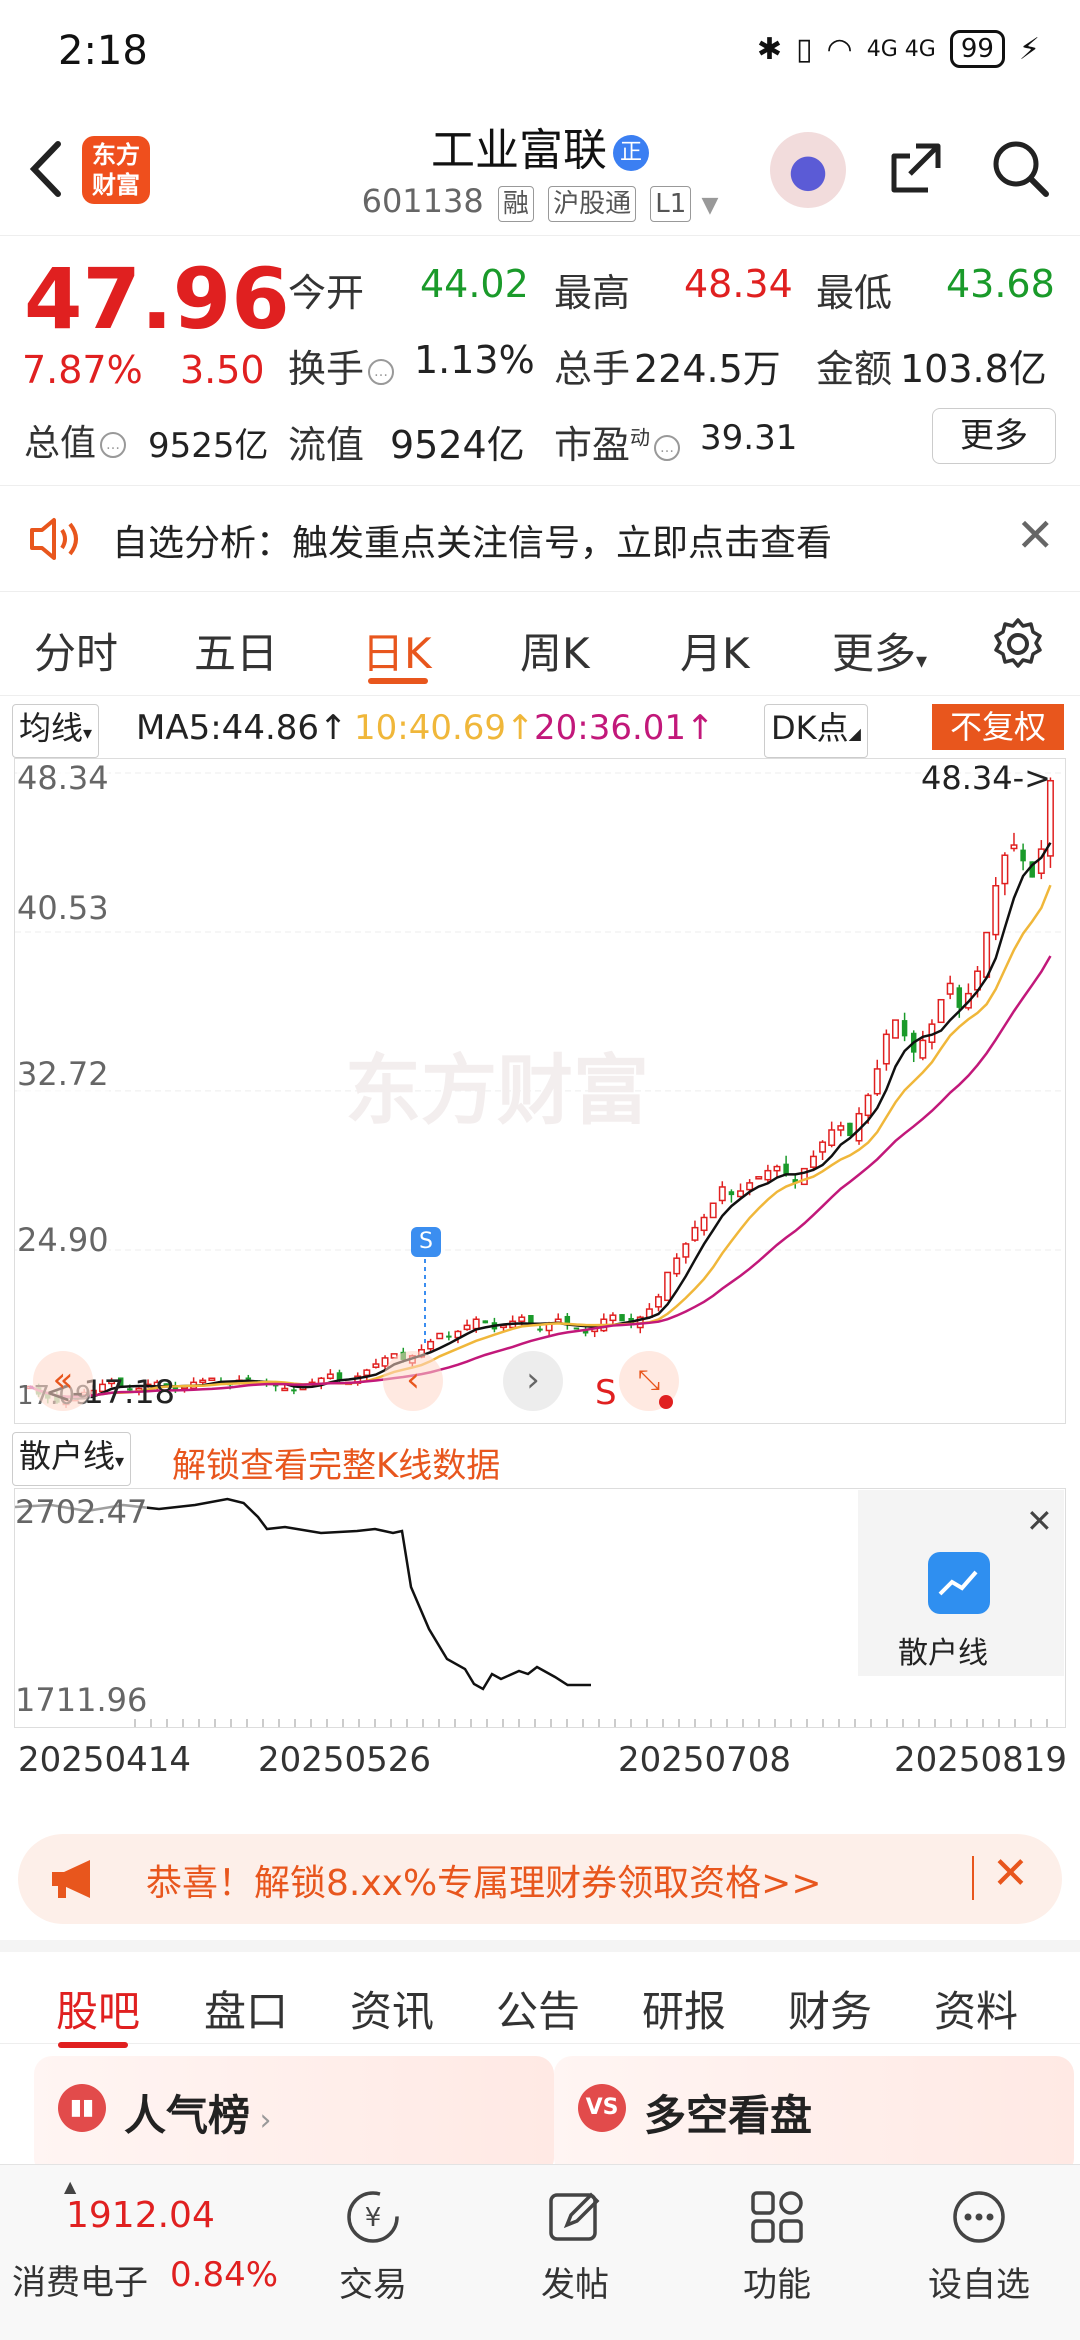  What do you see at coordinates (1020, 168) in the screenshot?
I see `search-icon` at bounding box center [1020, 168].